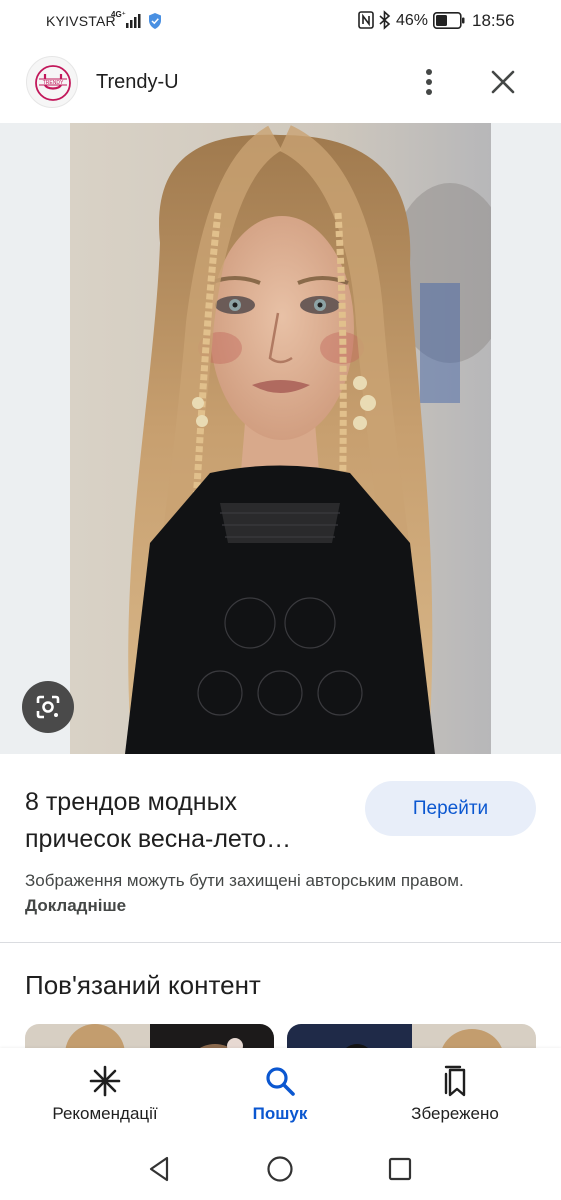  Describe the element at coordinates (81, 21) in the screenshot. I see `carrier-name: KYIVSTAR` at that location.